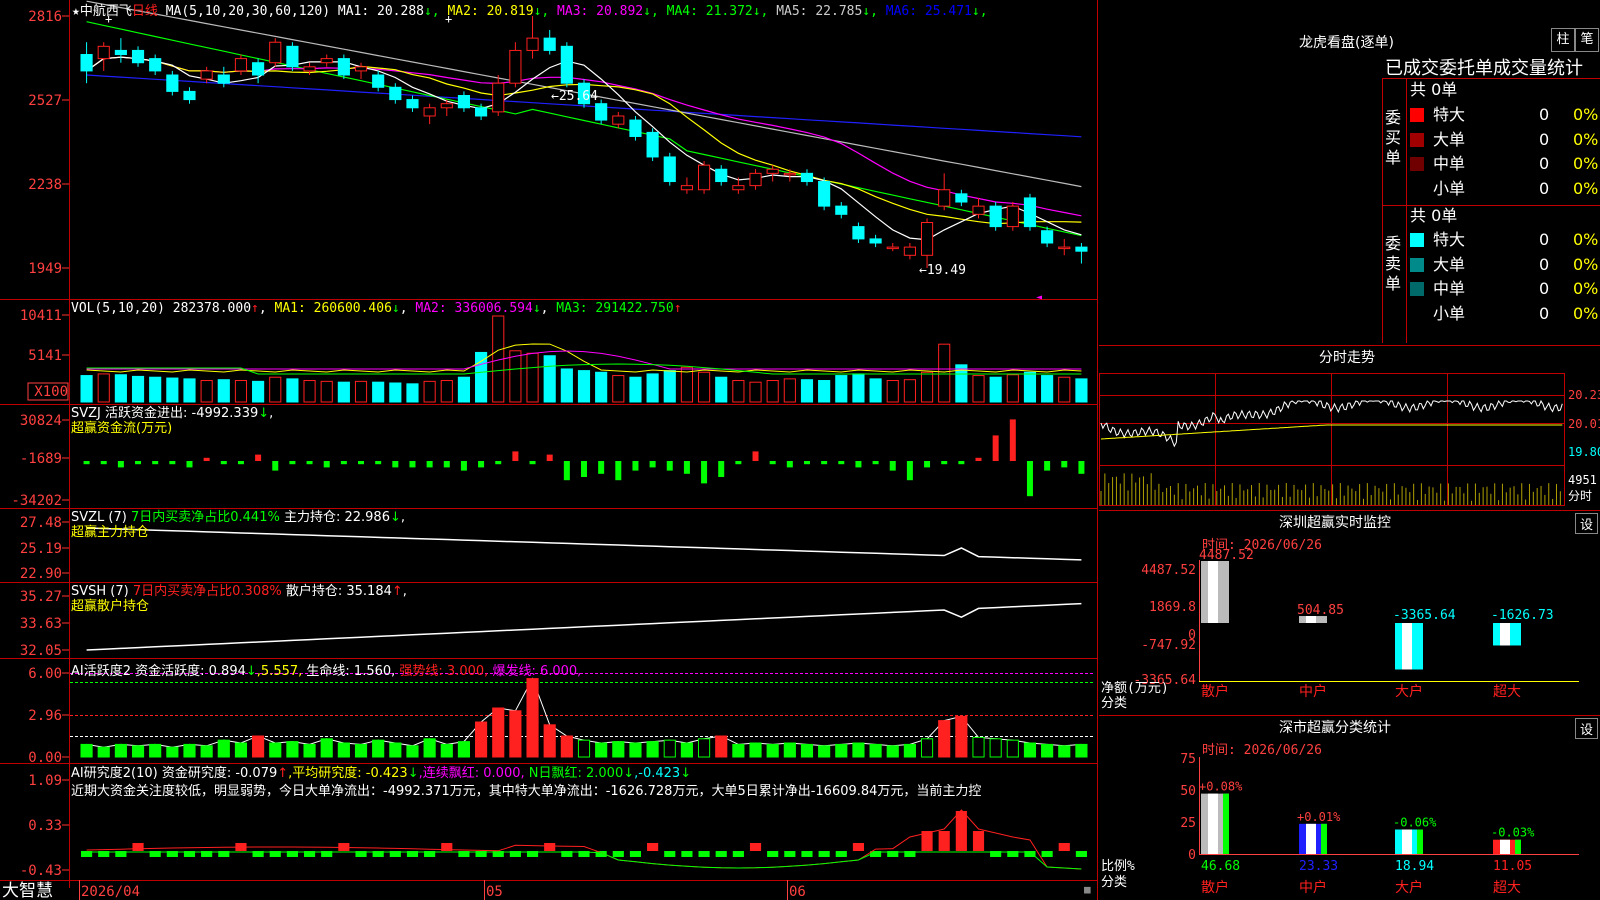  What do you see at coordinates (1582, 480) in the screenshot?
I see `intraday-vol: 4951` at bounding box center [1582, 480].